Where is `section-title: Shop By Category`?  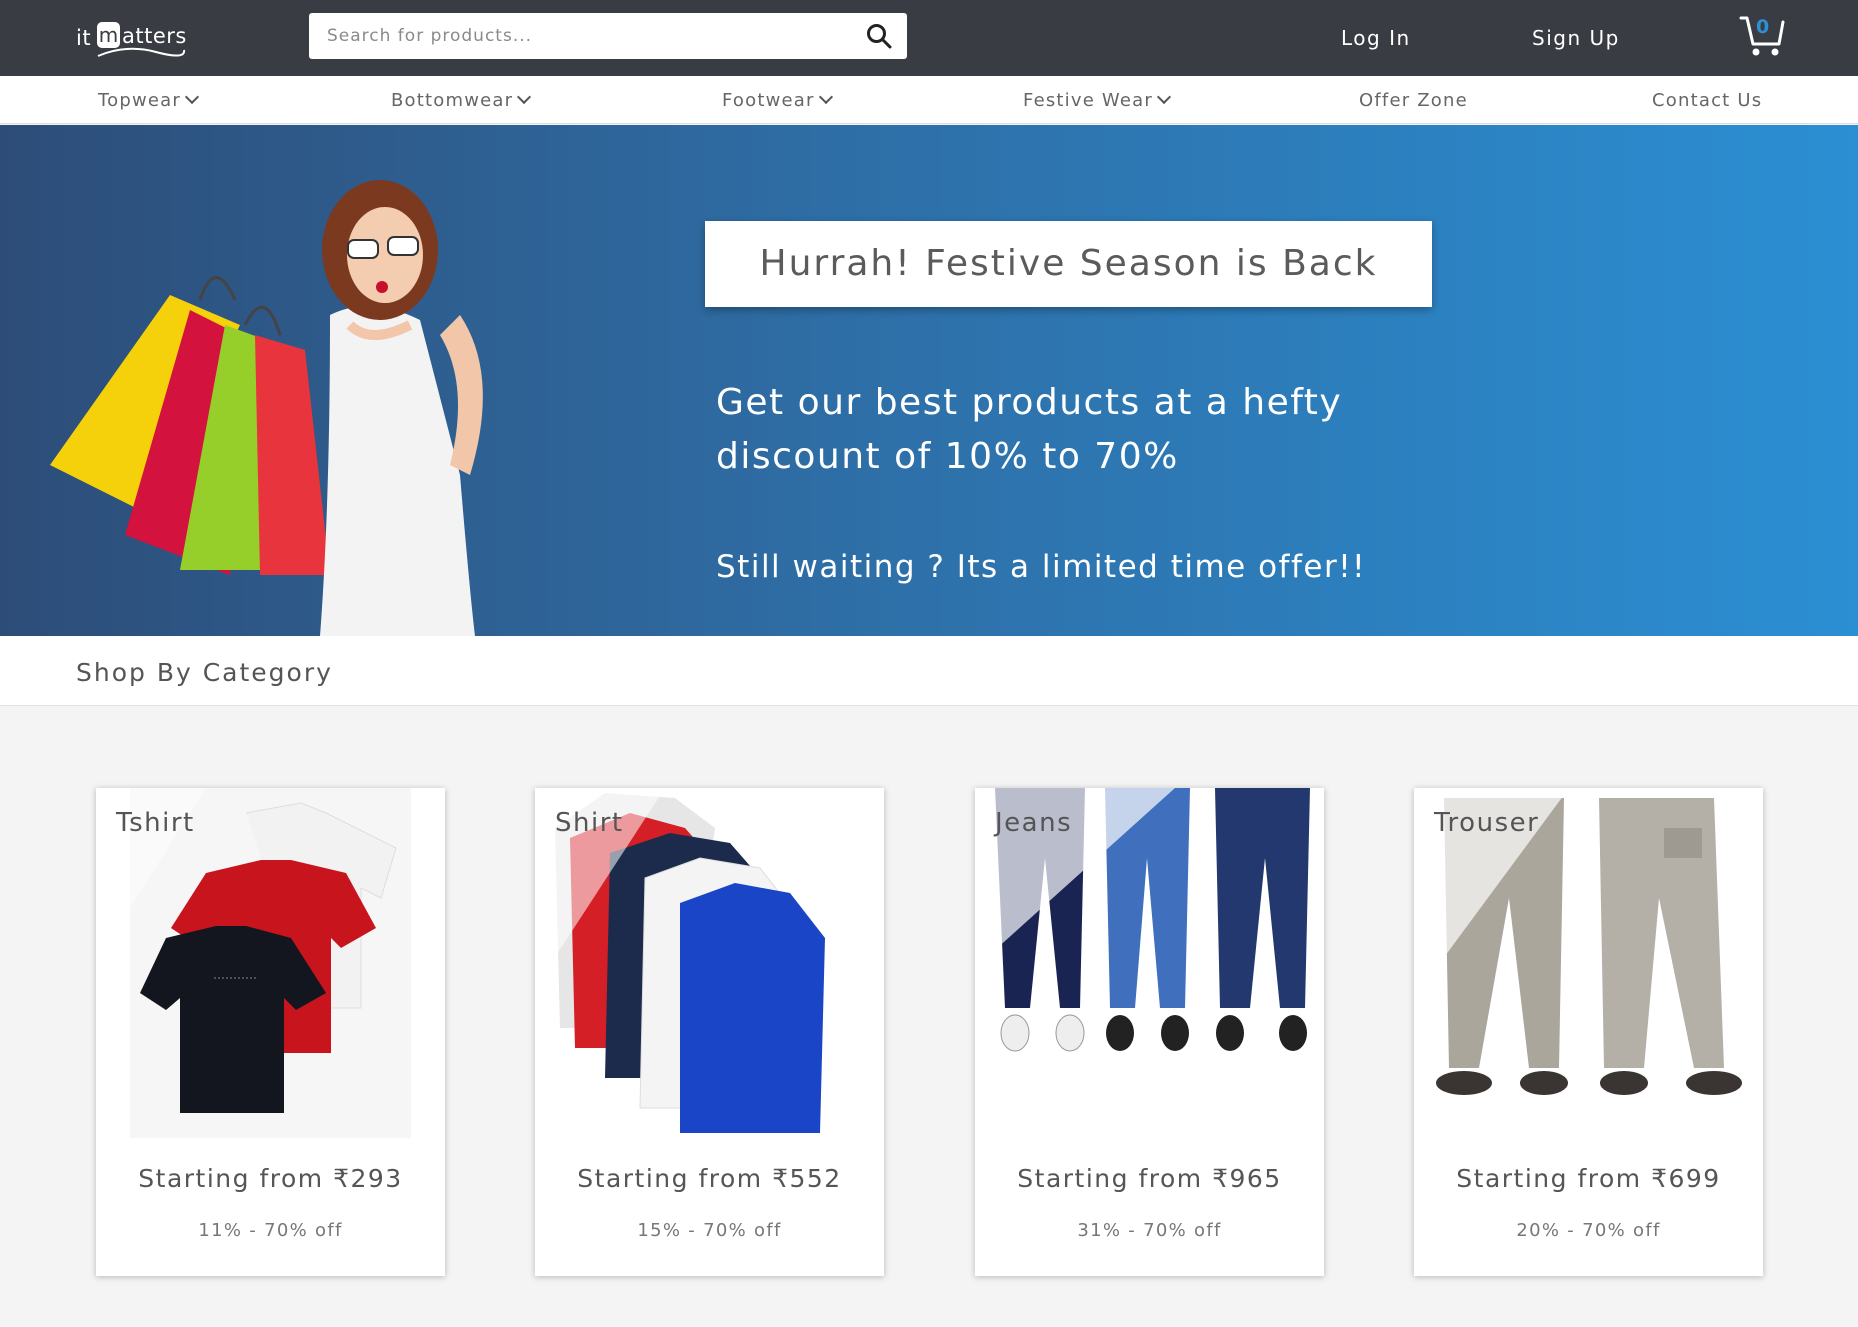 section-title: Shop By Category is located at coordinates (204, 672).